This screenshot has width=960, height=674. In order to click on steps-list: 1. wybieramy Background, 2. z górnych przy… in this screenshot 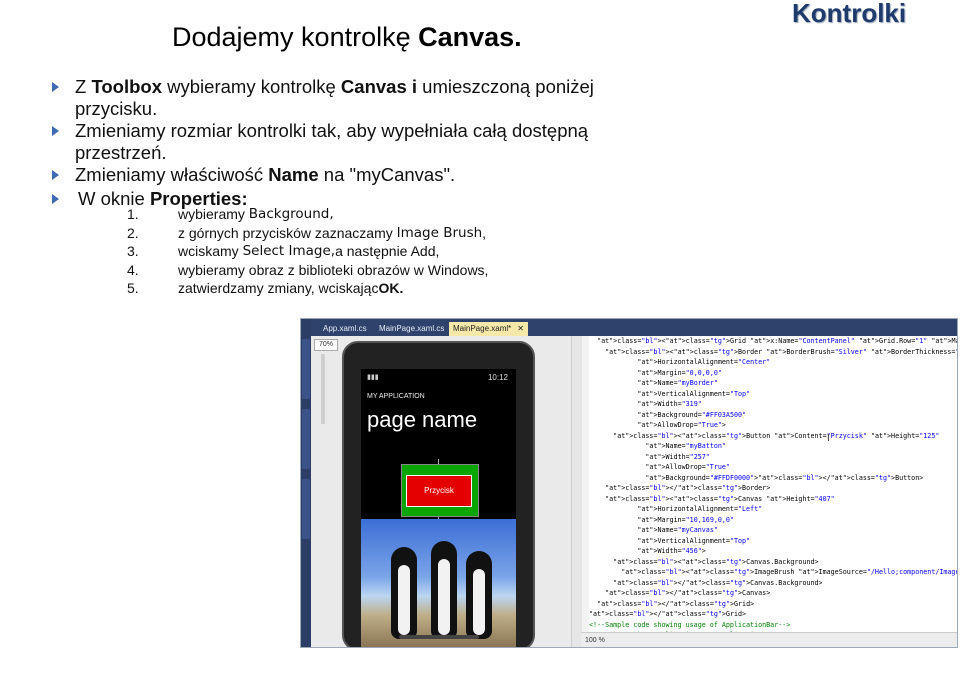, I will do `click(307, 251)`.